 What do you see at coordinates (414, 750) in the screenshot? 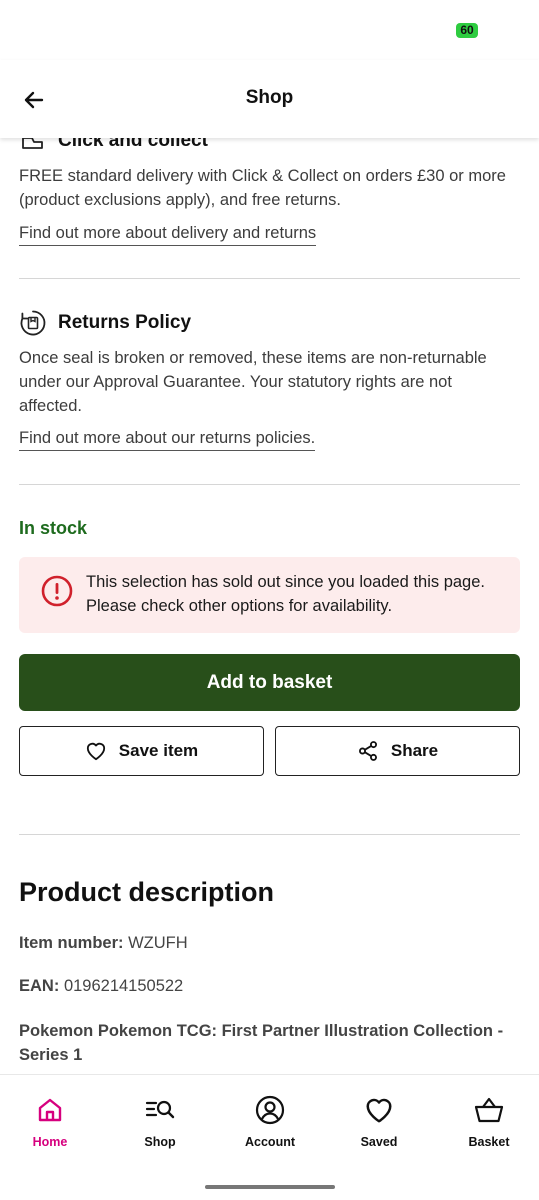
I see `share-label: Share` at bounding box center [414, 750].